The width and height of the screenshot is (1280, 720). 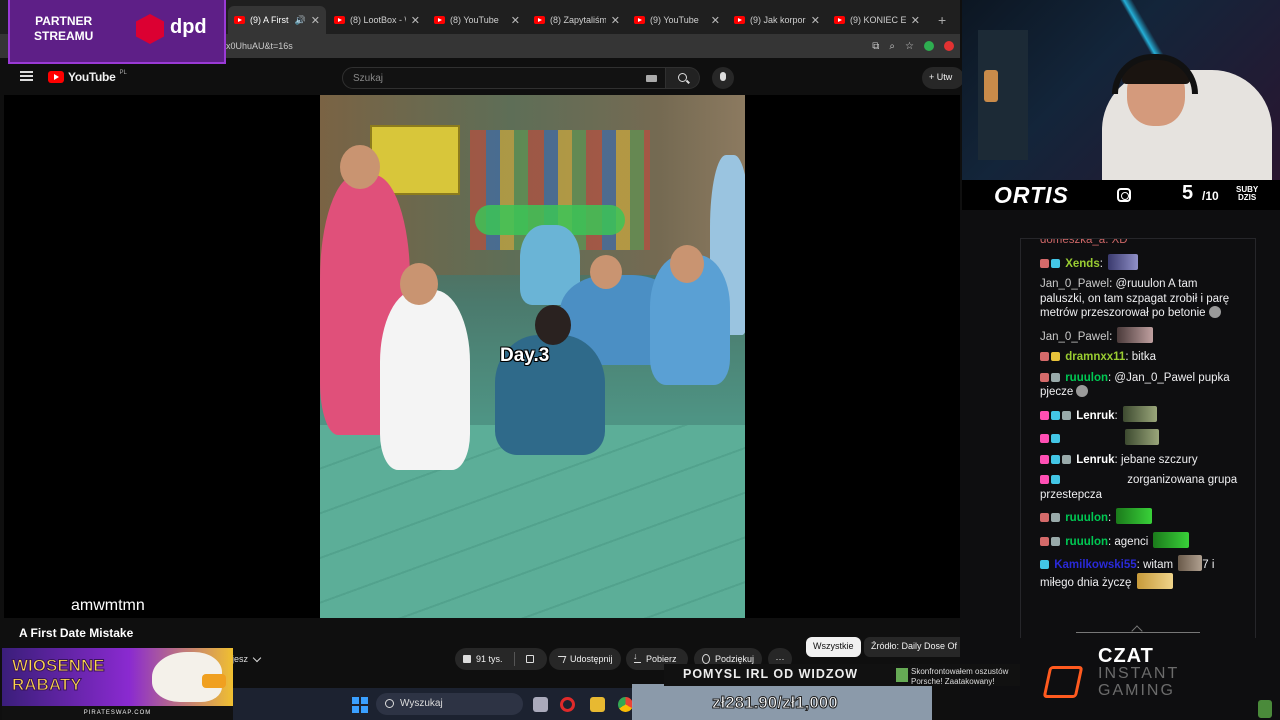 What do you see at coordinates (1139, 682) in the screenshot?
I see `instant-gaming-wordmark: INSTANT GAMING` at bounding box center [1139, 682].